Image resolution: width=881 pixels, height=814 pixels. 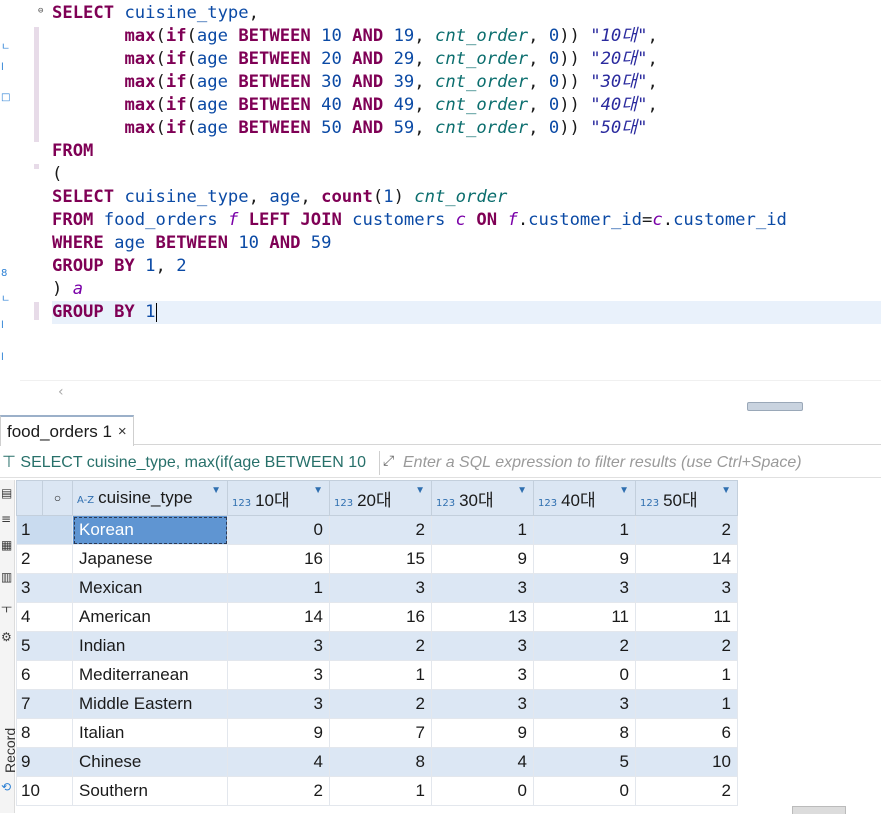 What do you see at coordinates (150, 733) in the screenshot?
I see `cuisine-cell: Italian` at bounding box center [150, 733].